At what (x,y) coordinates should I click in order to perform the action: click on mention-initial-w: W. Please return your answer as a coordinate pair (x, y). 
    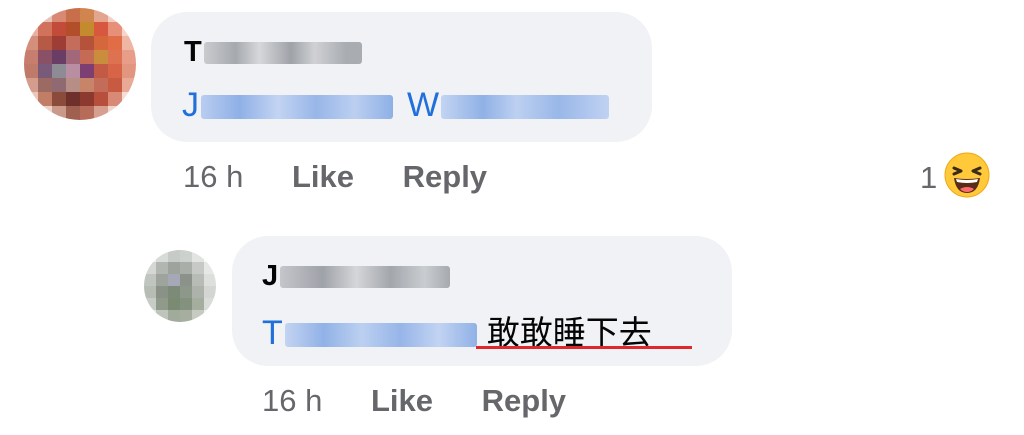
    Looking at the image, I should click on (423, 105).